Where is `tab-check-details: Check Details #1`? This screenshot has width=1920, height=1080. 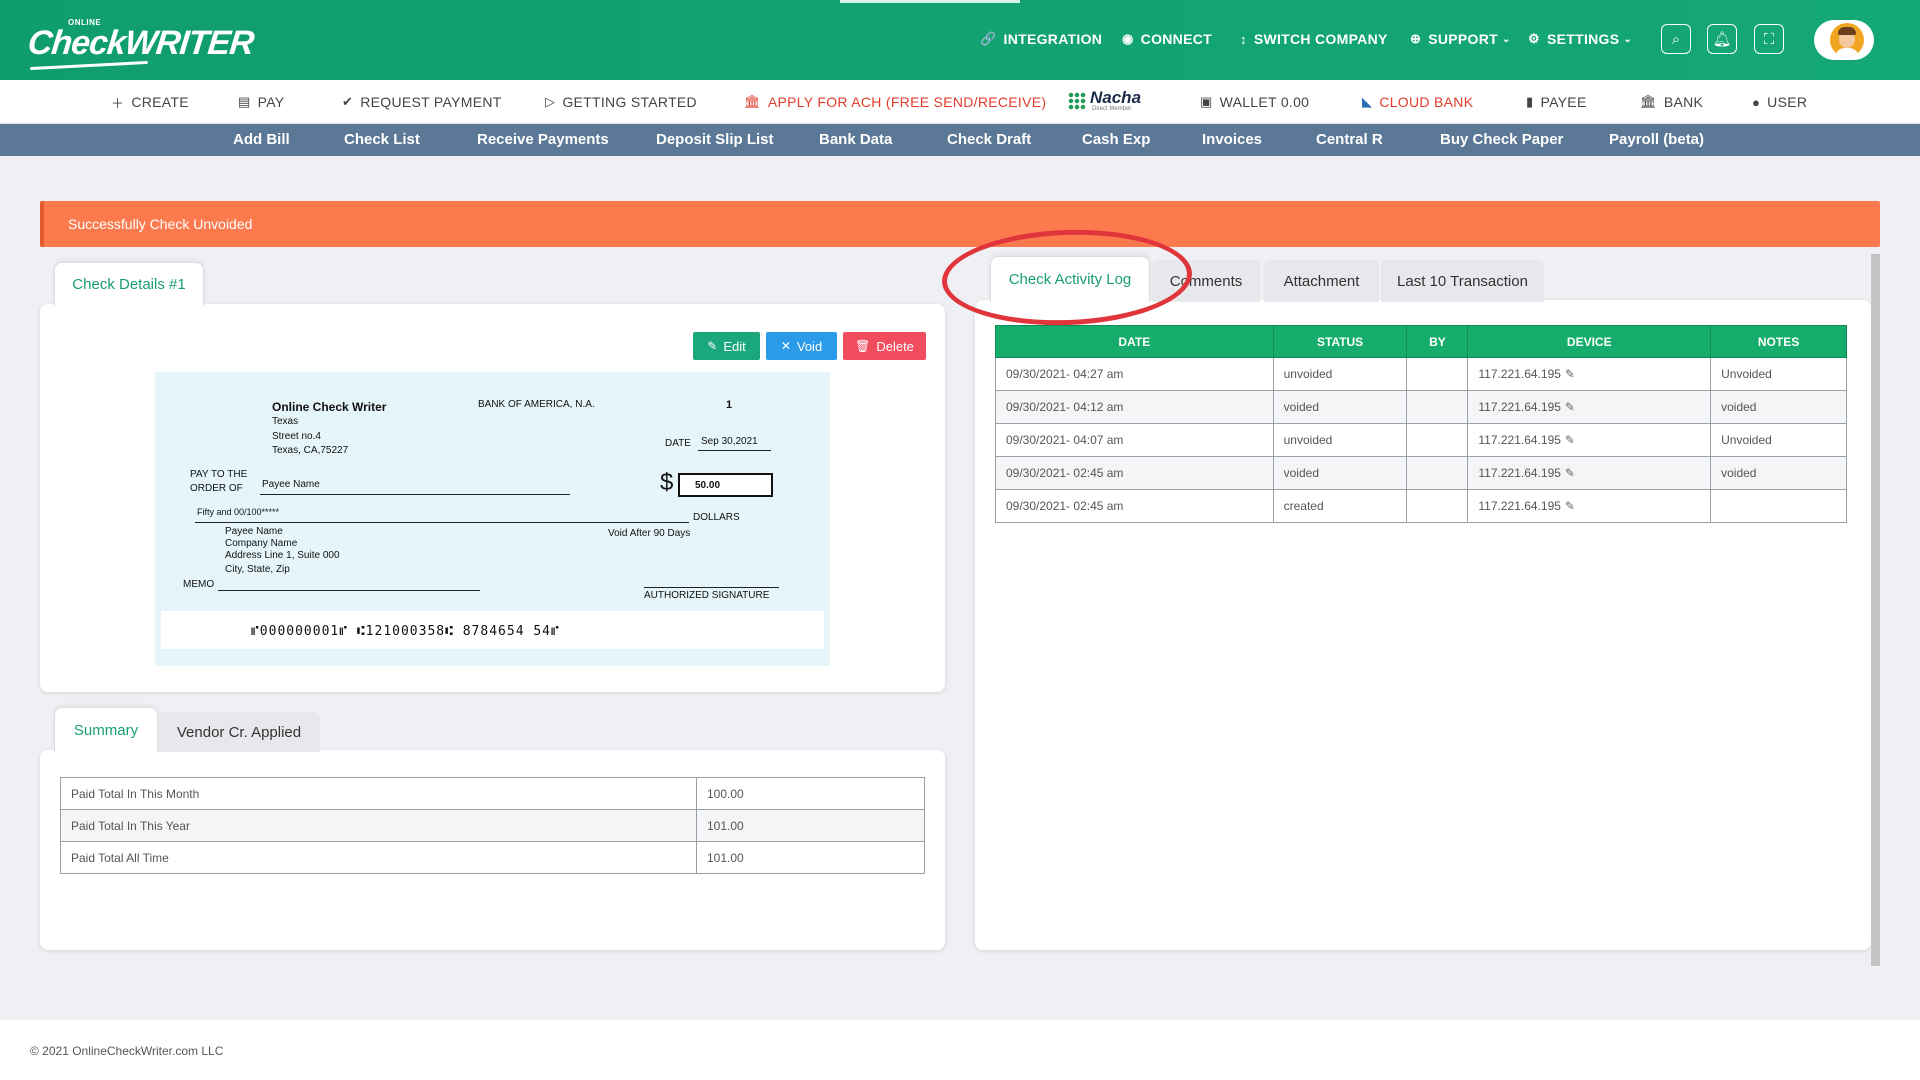 tab-check-details: Check Details #1 is located at coordinates (129, 284).